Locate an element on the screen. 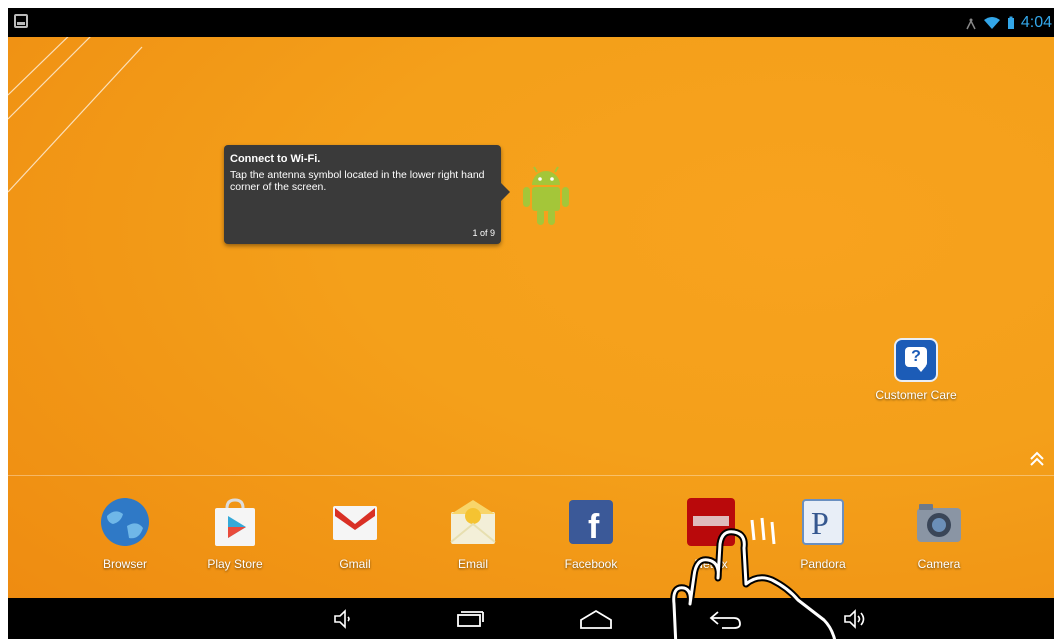  customer-care-shortcut: ? Customer Care is located at coordinates (916, 370).